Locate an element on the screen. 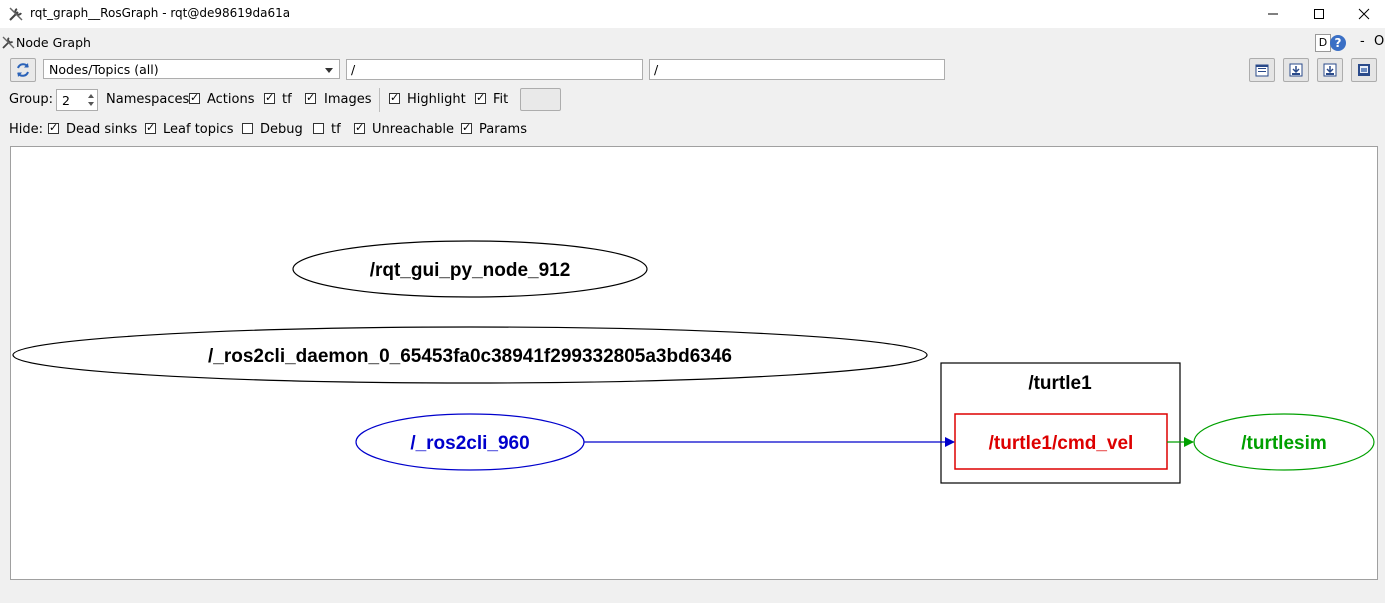 This screenshot has height=603, width=1385. dock-title-bar: Node Graph D ? - O is located at coordinates (692, 43).